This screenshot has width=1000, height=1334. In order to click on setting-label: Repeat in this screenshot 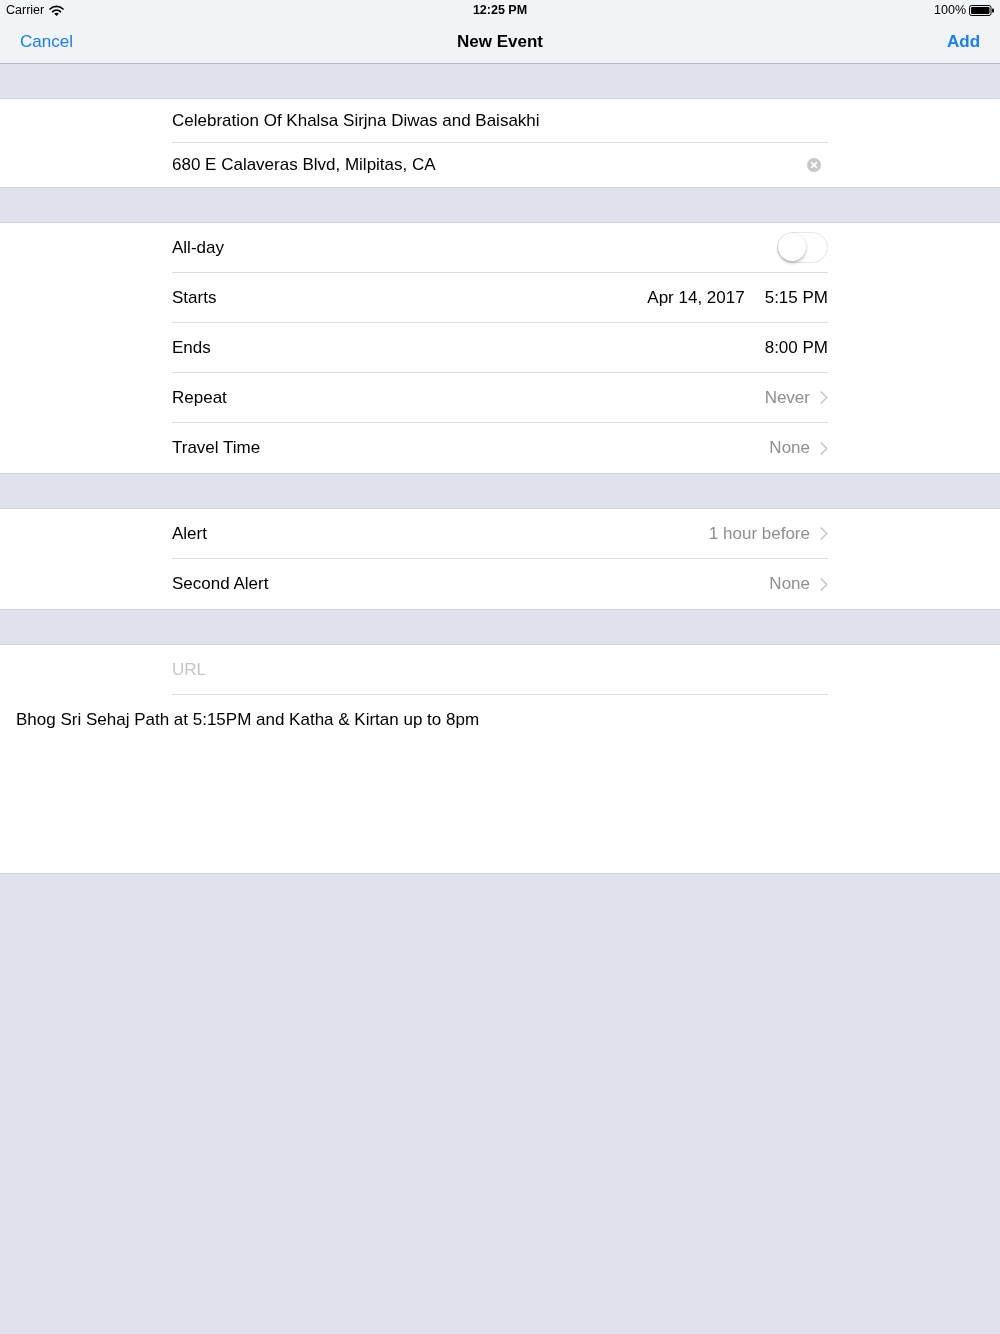, I will do `click(199, 397)`.